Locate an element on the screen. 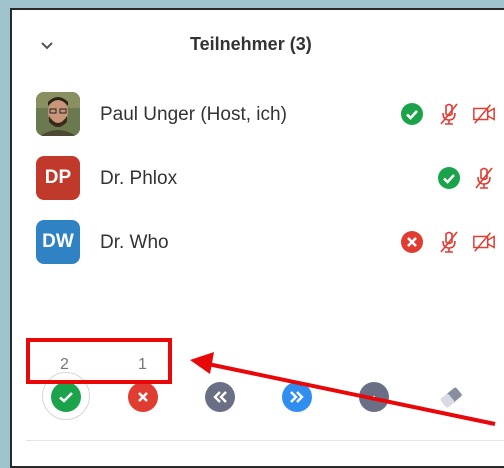  avatar: DW is located at coordinates (58, 242).